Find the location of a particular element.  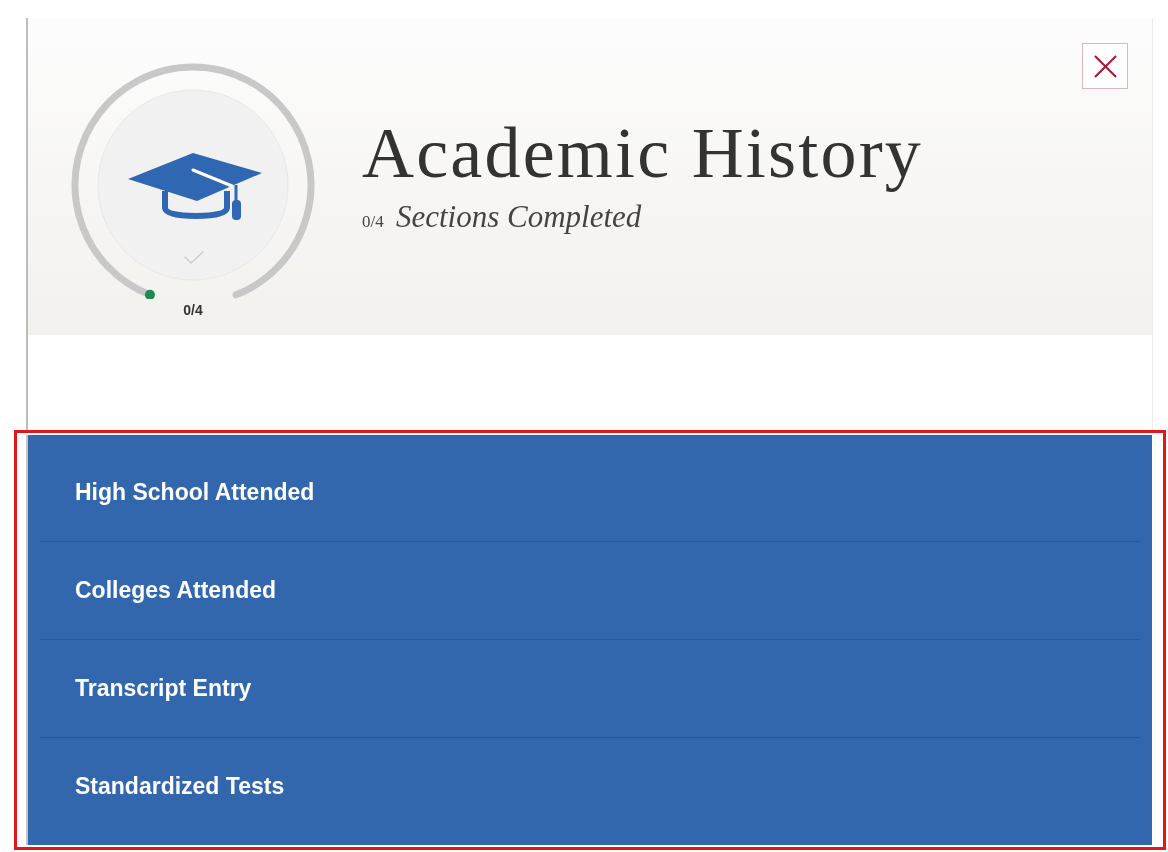

section-item: Transcript Entry is located at coordinates (590, 688).